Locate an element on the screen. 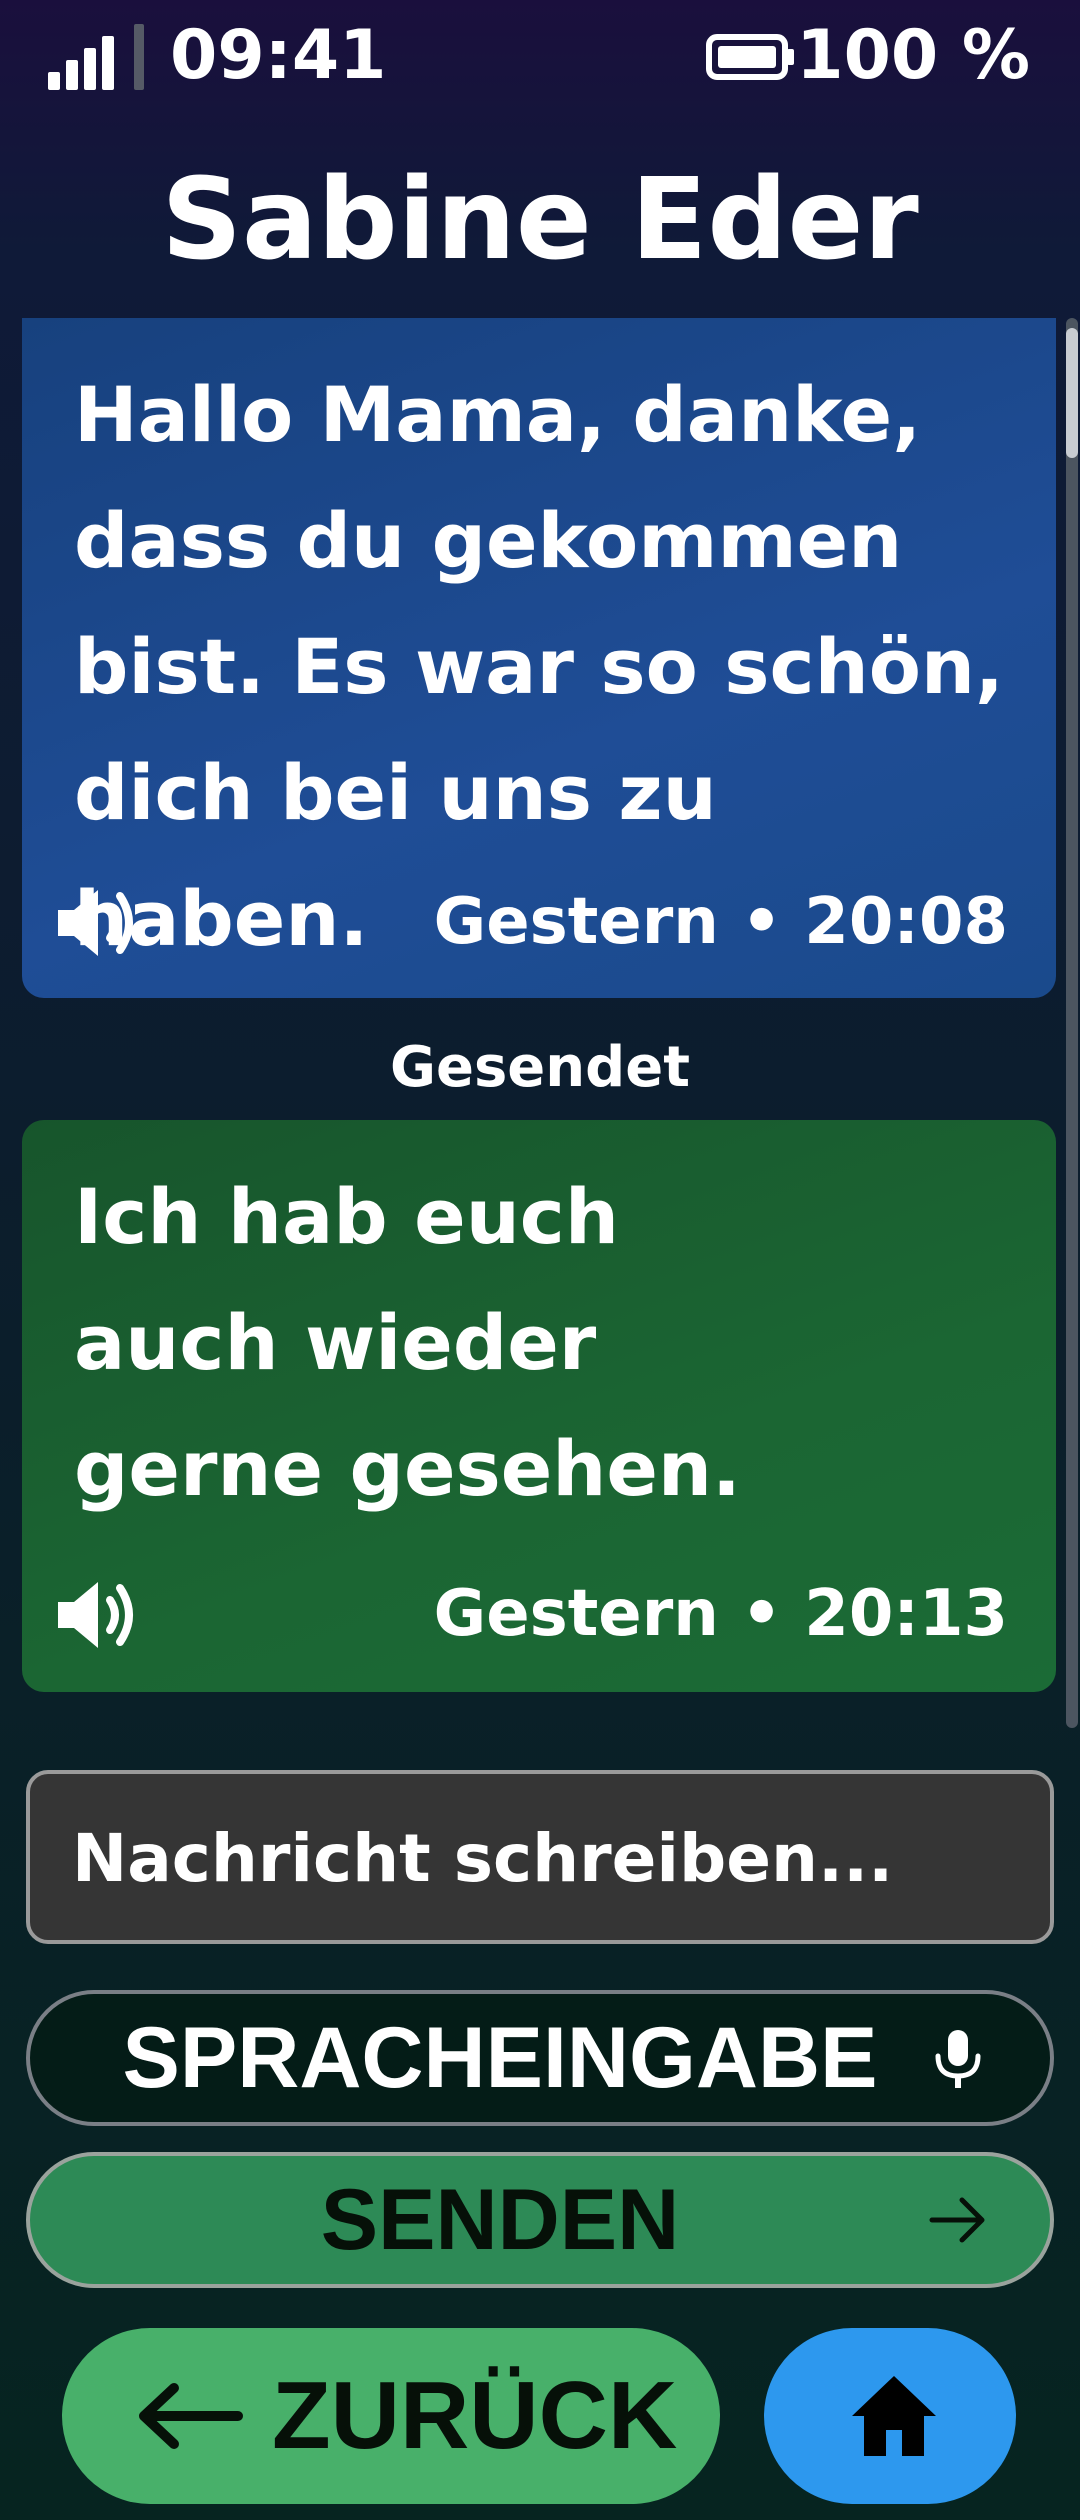 The height and width of the screenshot is (2520, 1080). arrow-left-icon is located at coordinates (191, 2416).